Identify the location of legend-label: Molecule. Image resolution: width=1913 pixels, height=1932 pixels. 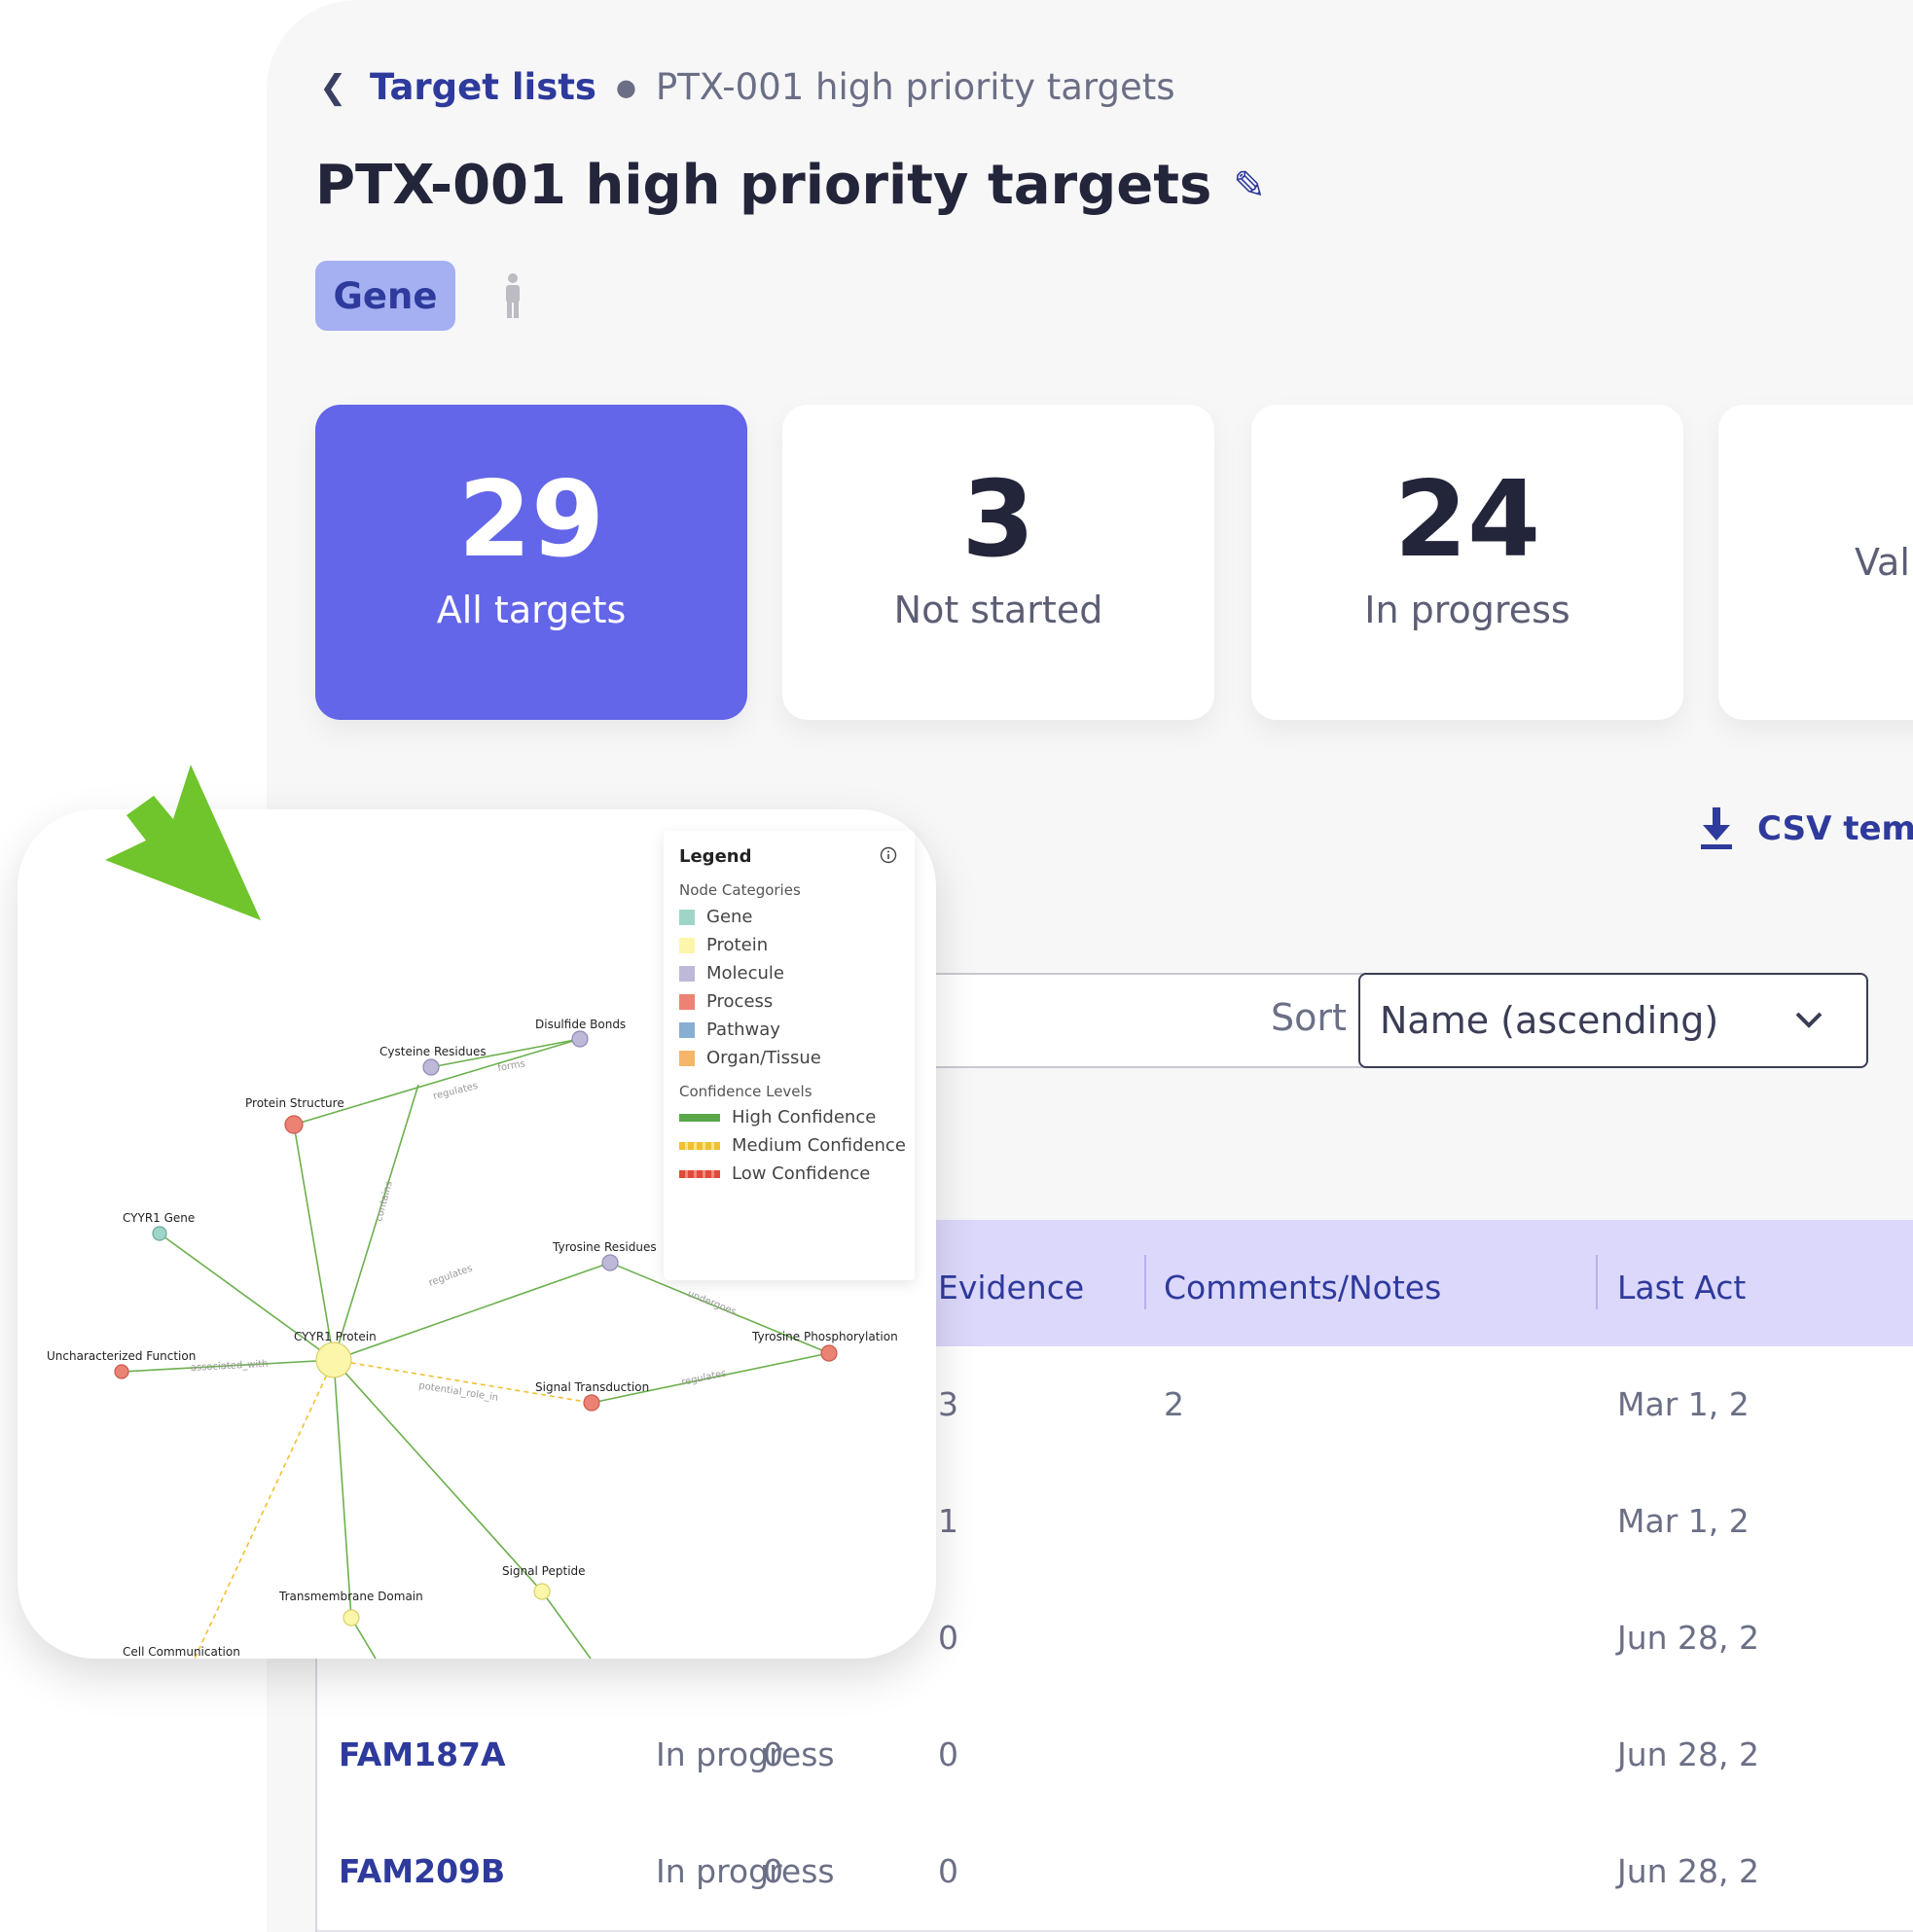
(745, 973).